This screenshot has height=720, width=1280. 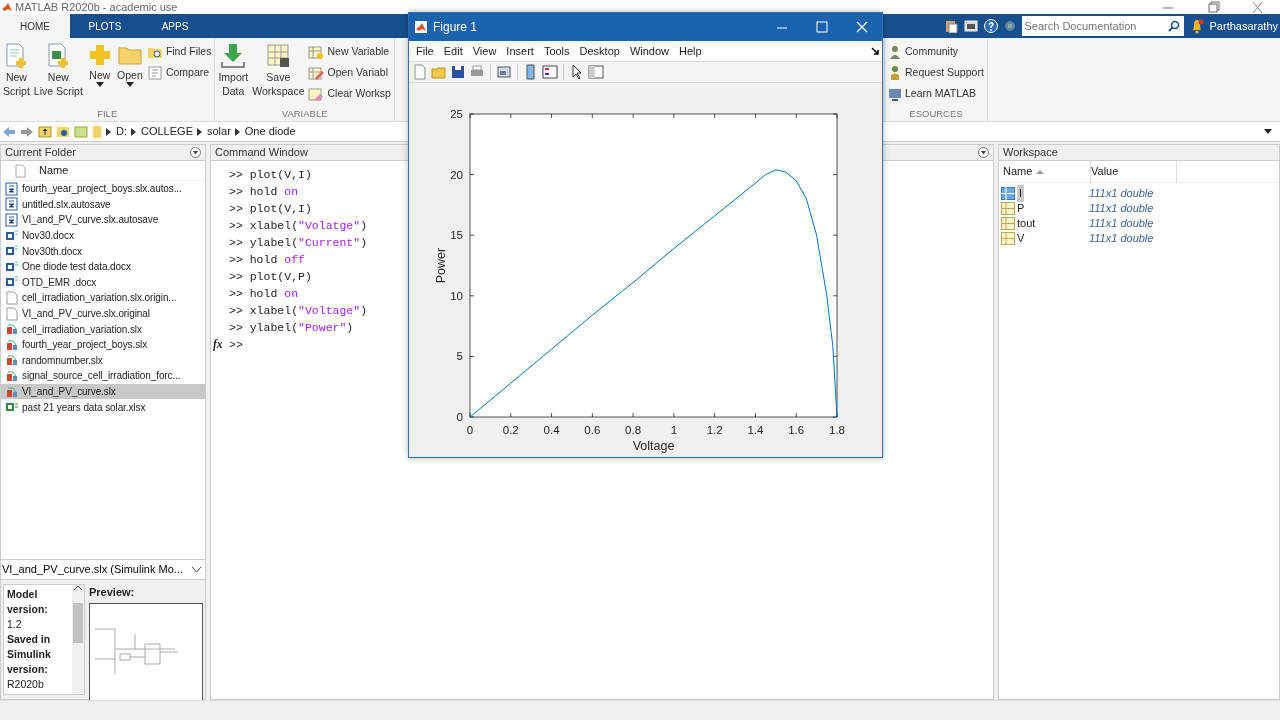 I want to click on toolstrip-button: Save Workspace, so click(x=278, y=70).